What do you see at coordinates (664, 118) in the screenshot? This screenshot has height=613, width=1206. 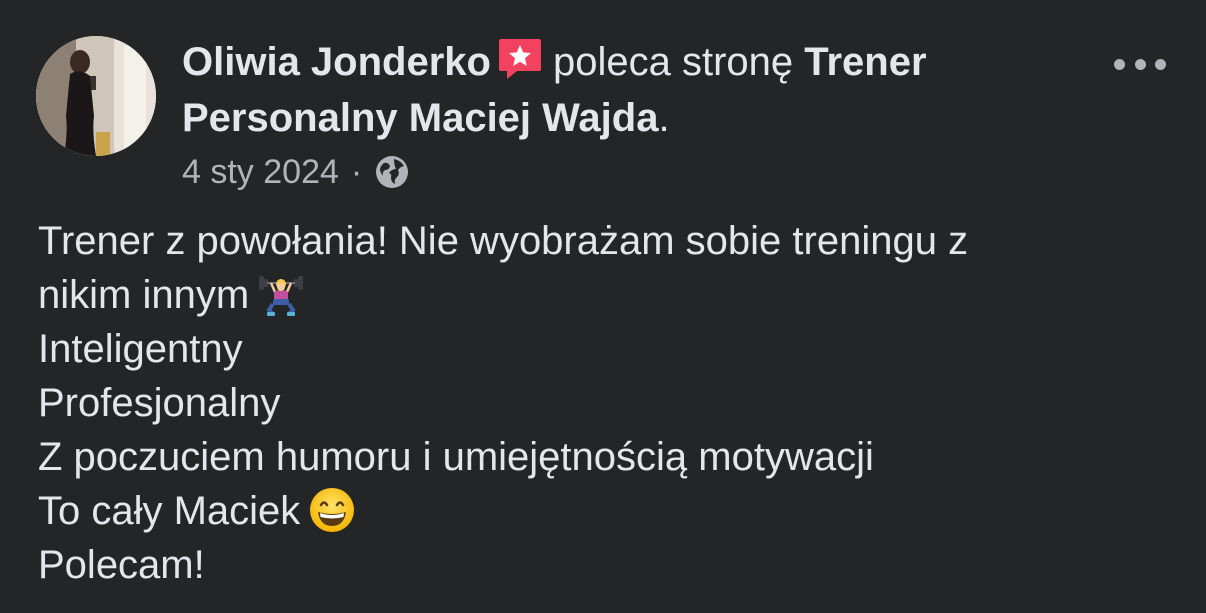 I see `page-name-suffix: .` at bounding box center [664, 118].